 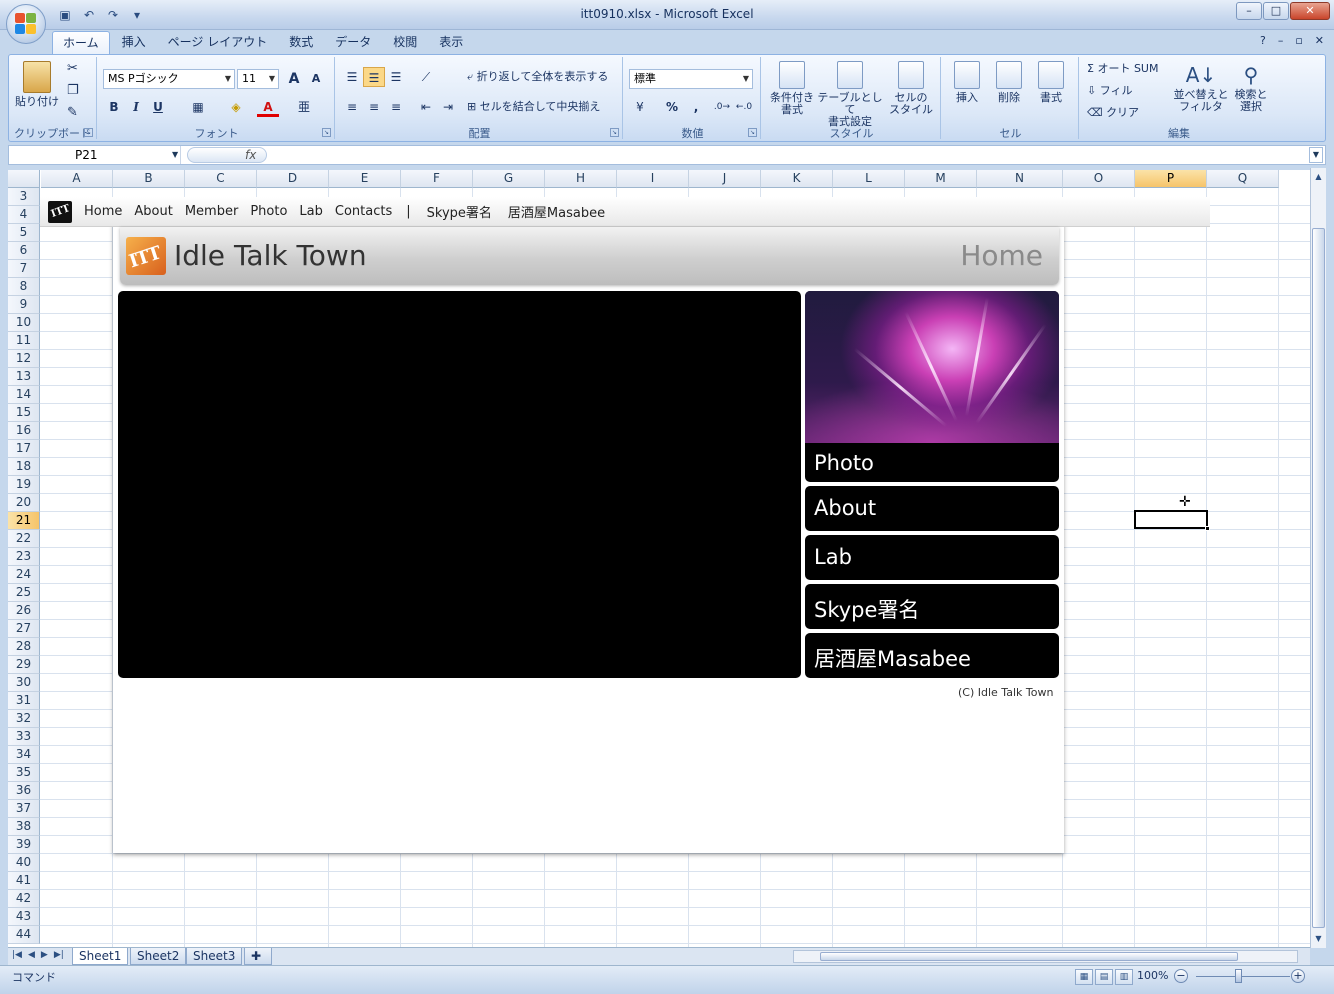 What do you see at coordinates (24, 593) in the screenshot?
I see `row-header: 25` at bounding box center [24, 593].